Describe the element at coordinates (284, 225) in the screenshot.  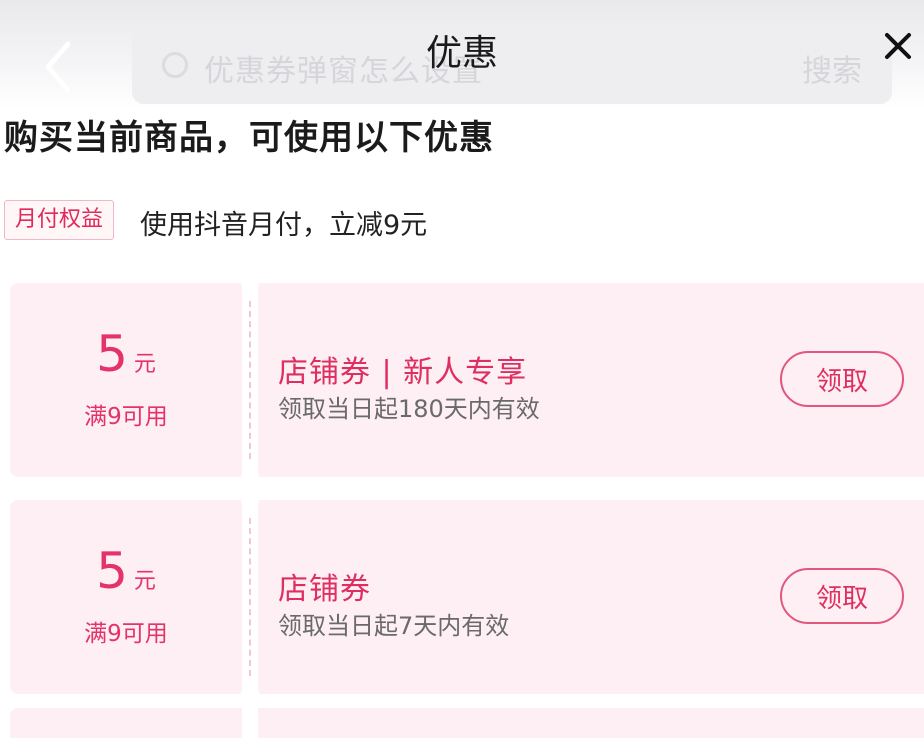
I see `monthly-pay-description: 使用抖音月付，立减9元` at that location.